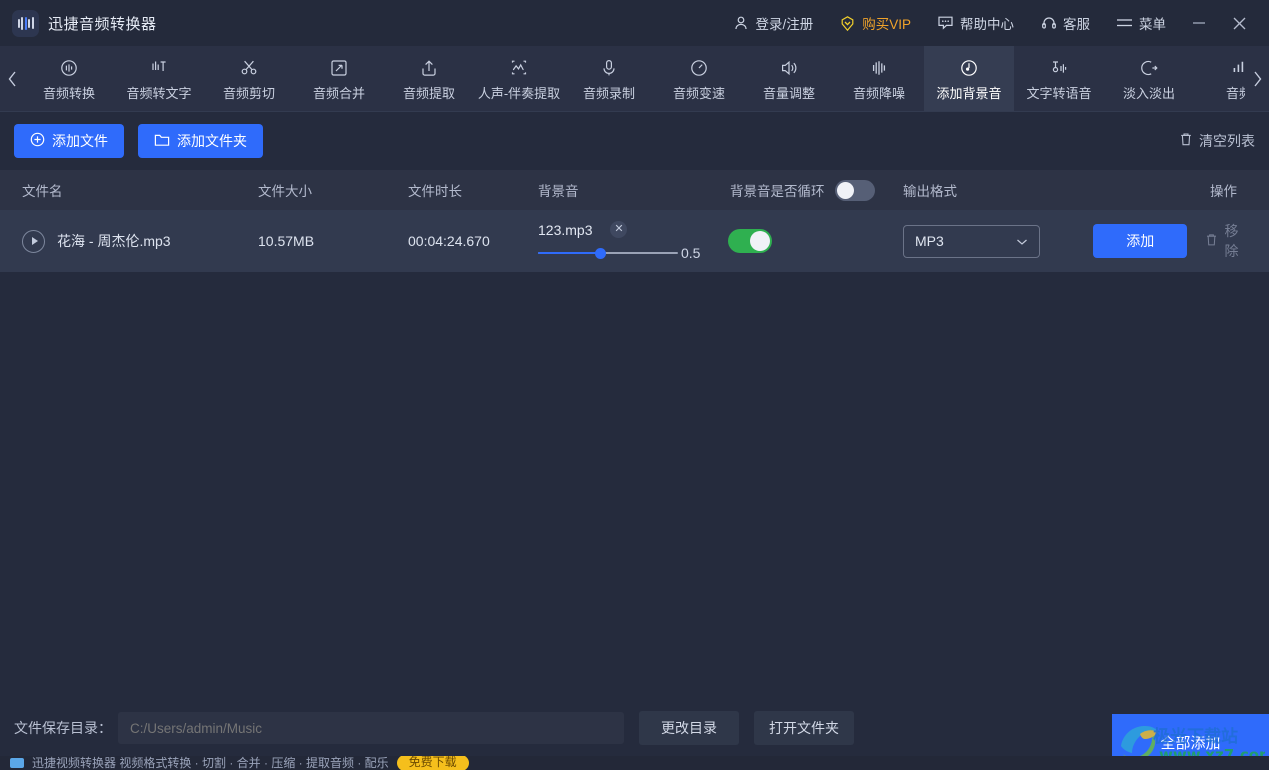  Describe the element at coordinates (1048, 23) in the screenshot. I see `headset-icon` at that location.